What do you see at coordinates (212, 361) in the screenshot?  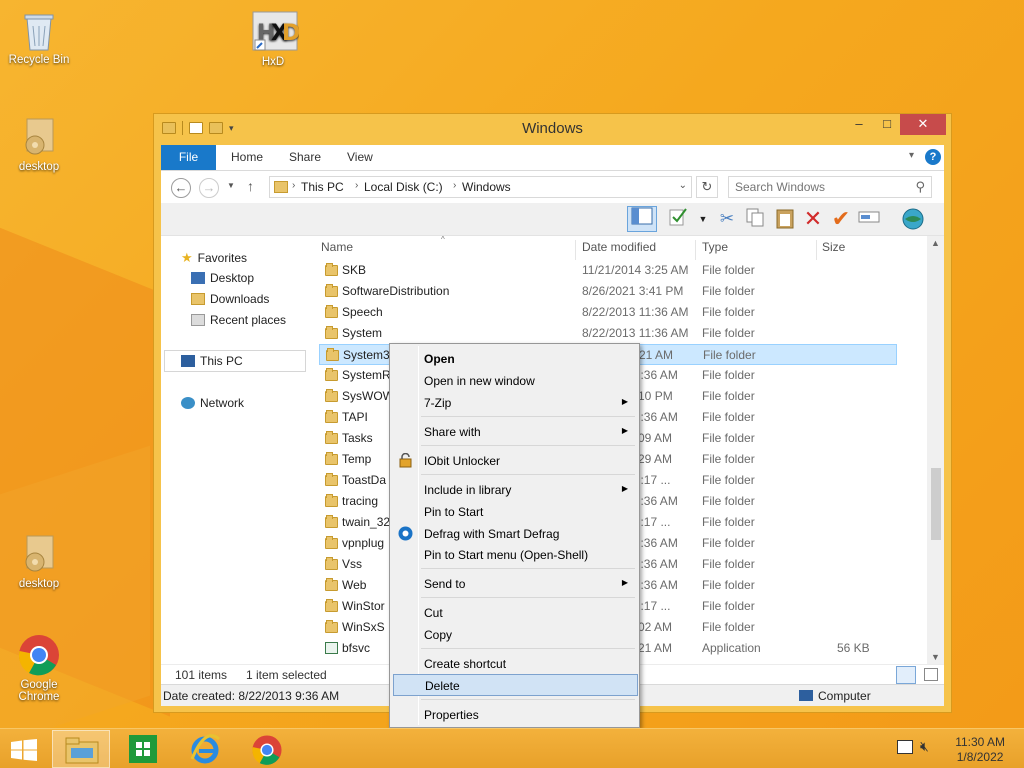 I see `nav-this-pc: This PC` at bounding box center [212, 361].